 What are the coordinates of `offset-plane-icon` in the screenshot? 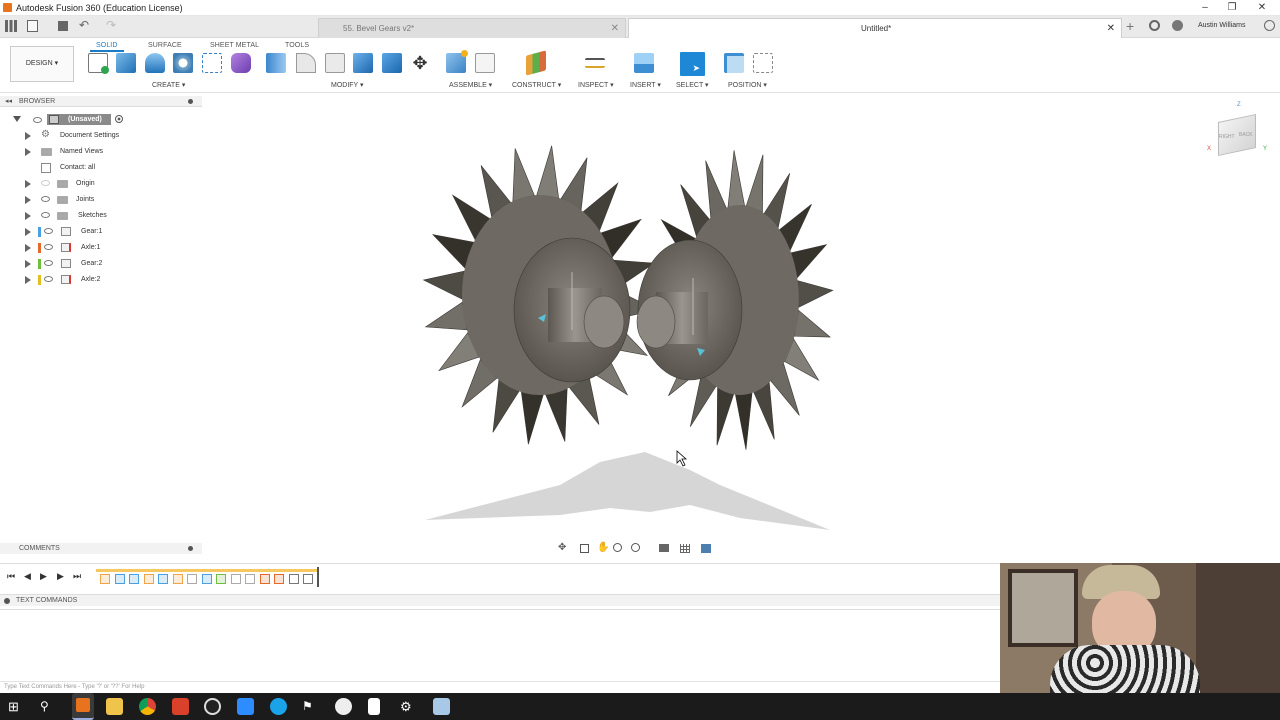 It's located at (536, 63).